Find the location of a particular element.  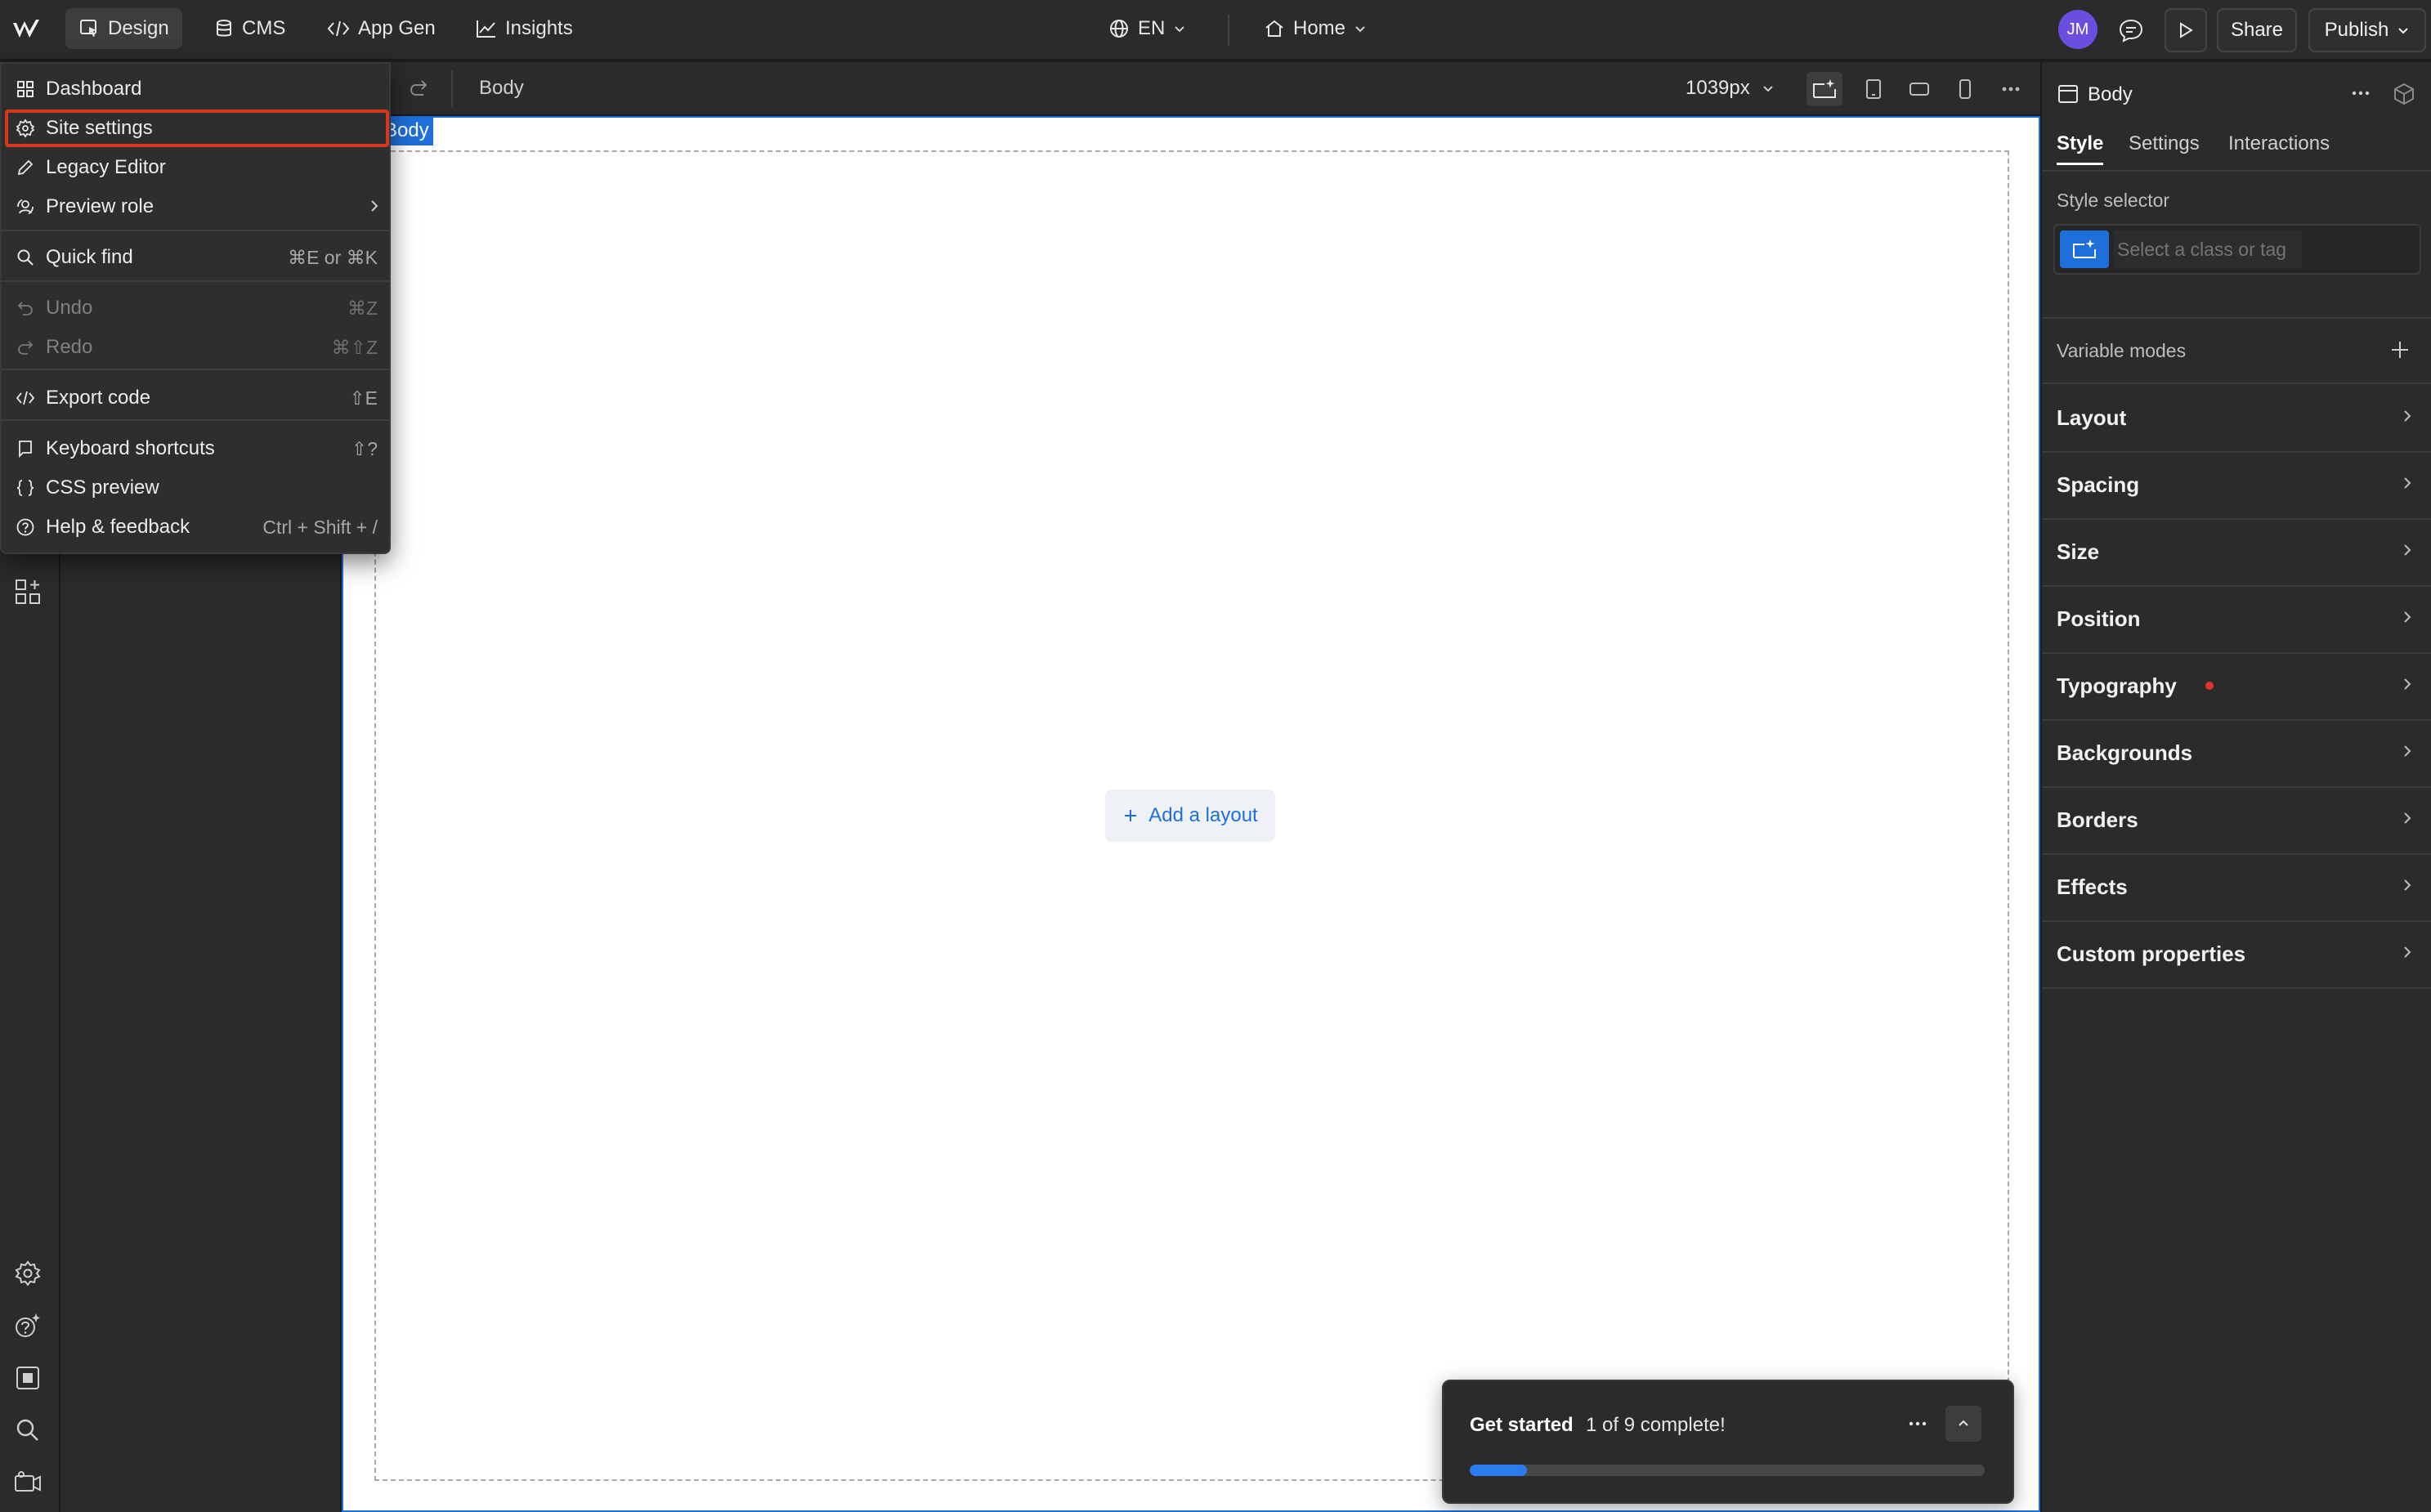

section-custom-properties: Custom properties is located at coordinates (2236, 954).